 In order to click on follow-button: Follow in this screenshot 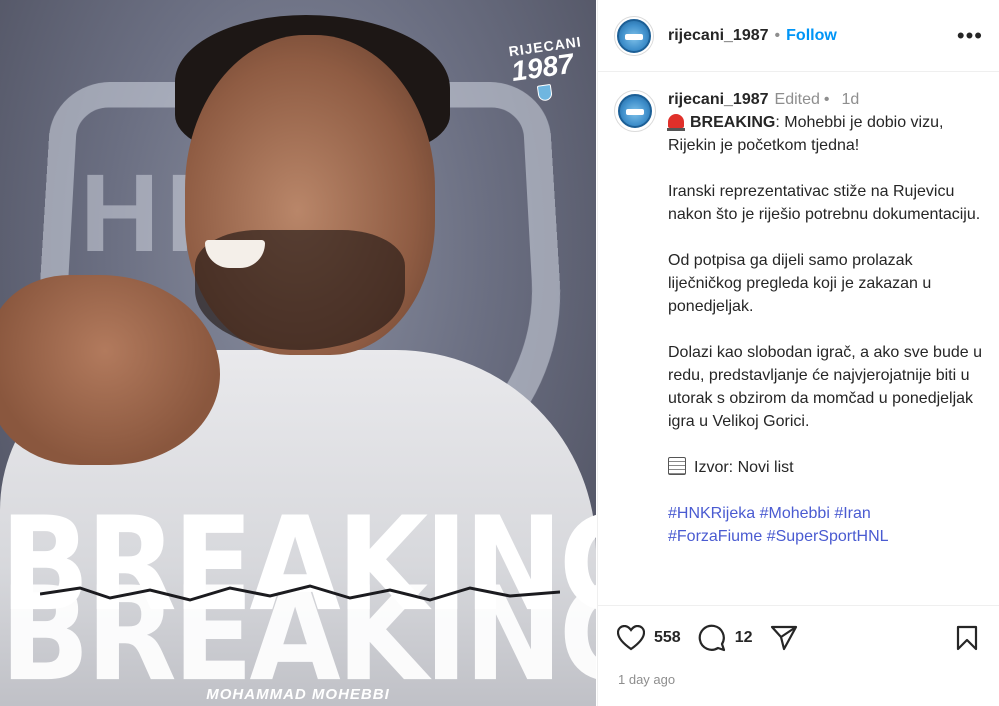, I will do `click(811, 36)`.